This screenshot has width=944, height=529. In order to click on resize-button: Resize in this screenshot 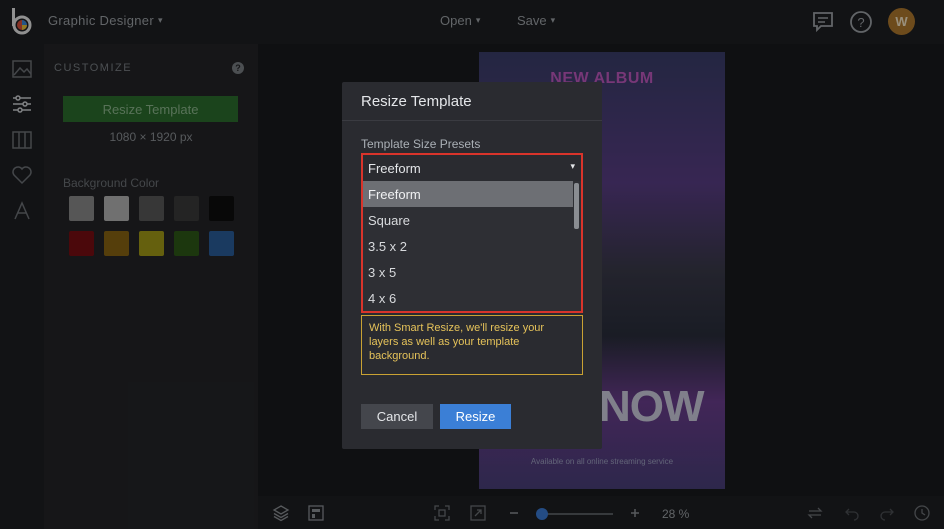, I will do `click(475, 416)`.